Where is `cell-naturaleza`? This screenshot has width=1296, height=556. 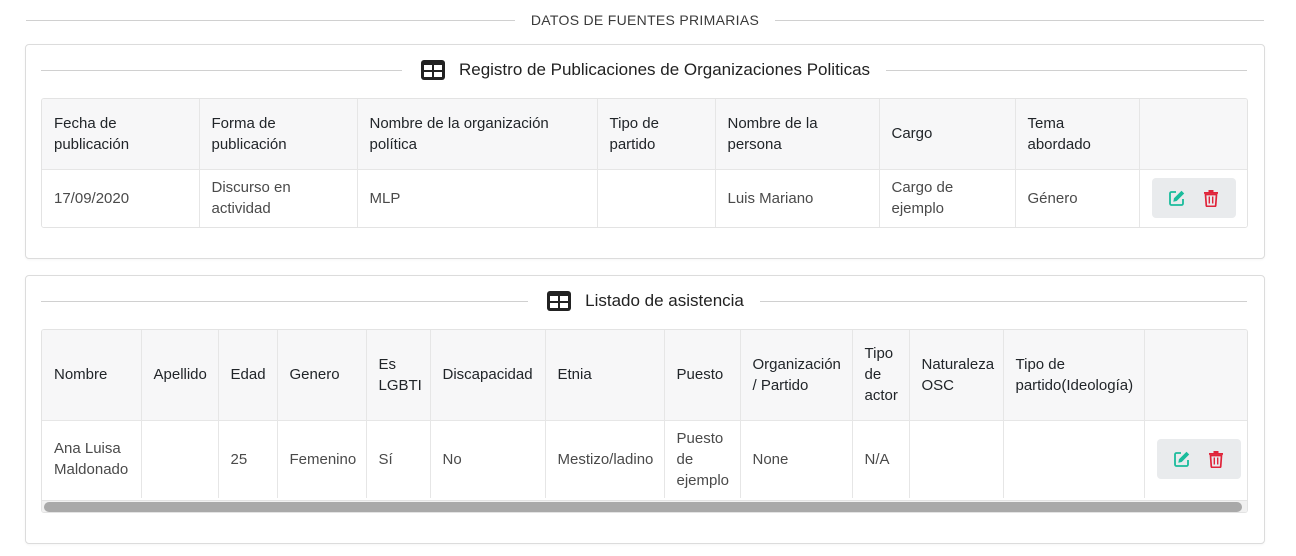 cell-naturaleza is located at coordinates (956, 459).